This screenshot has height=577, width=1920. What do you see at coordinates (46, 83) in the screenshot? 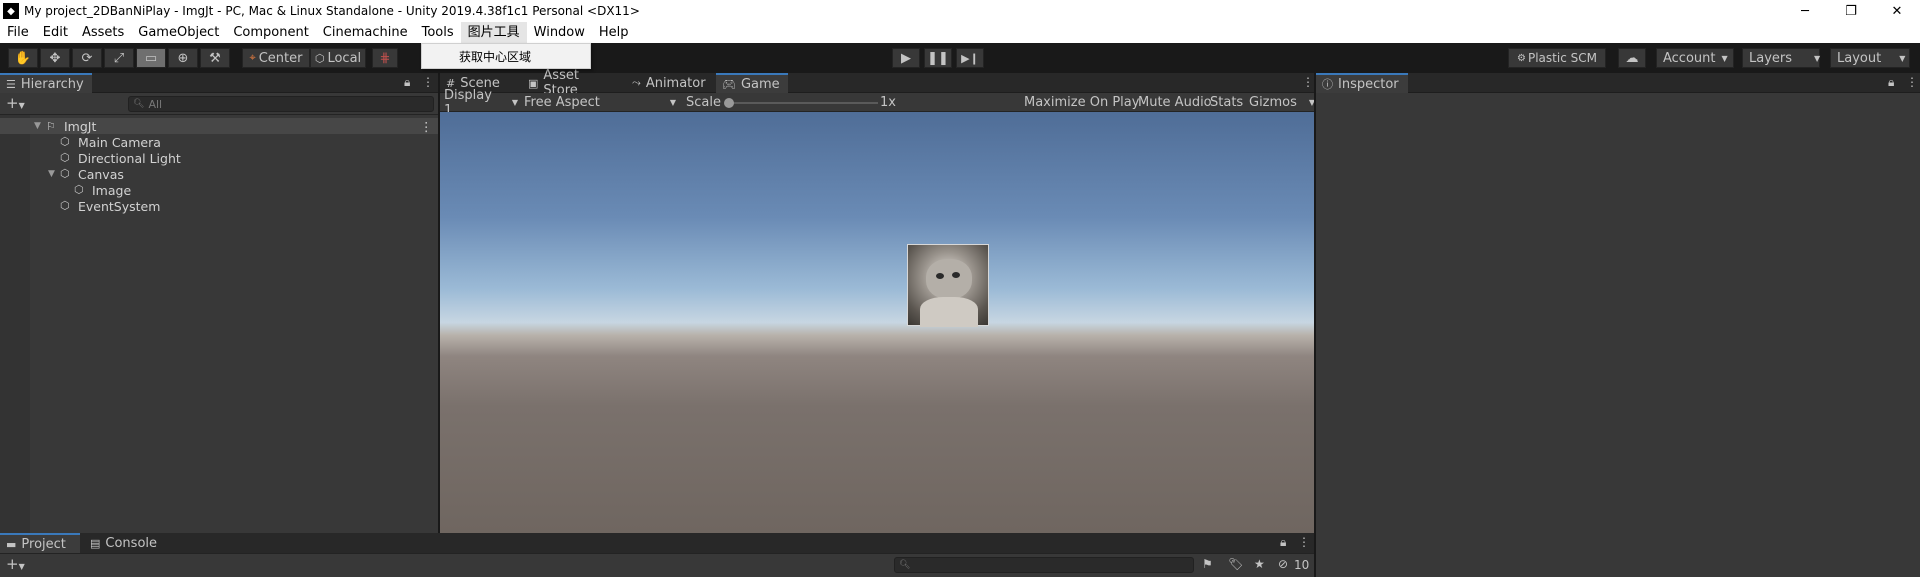
I see `tab-hierarchy: ☰ Hierarchy` at bounding box center [46, 83].